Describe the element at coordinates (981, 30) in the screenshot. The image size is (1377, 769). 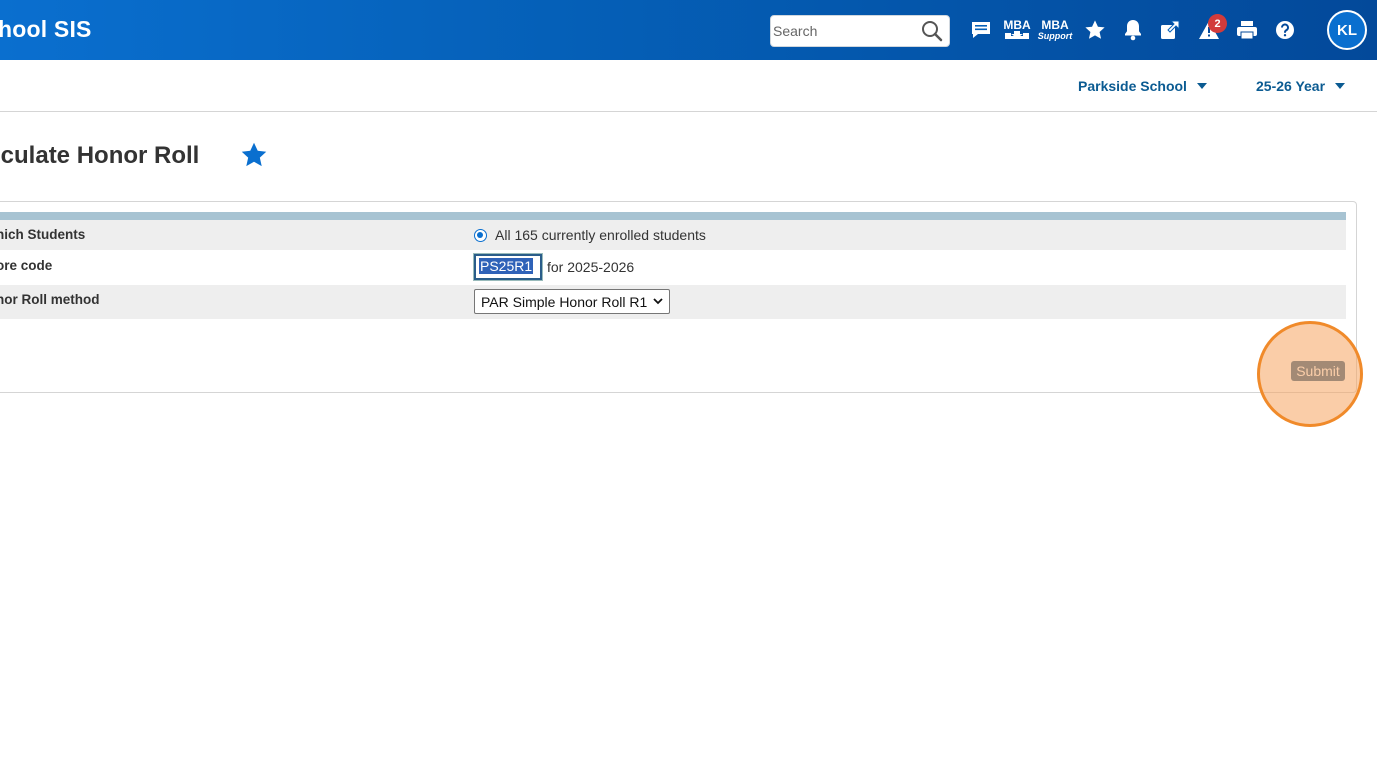
I see `messages-icon` at that location.